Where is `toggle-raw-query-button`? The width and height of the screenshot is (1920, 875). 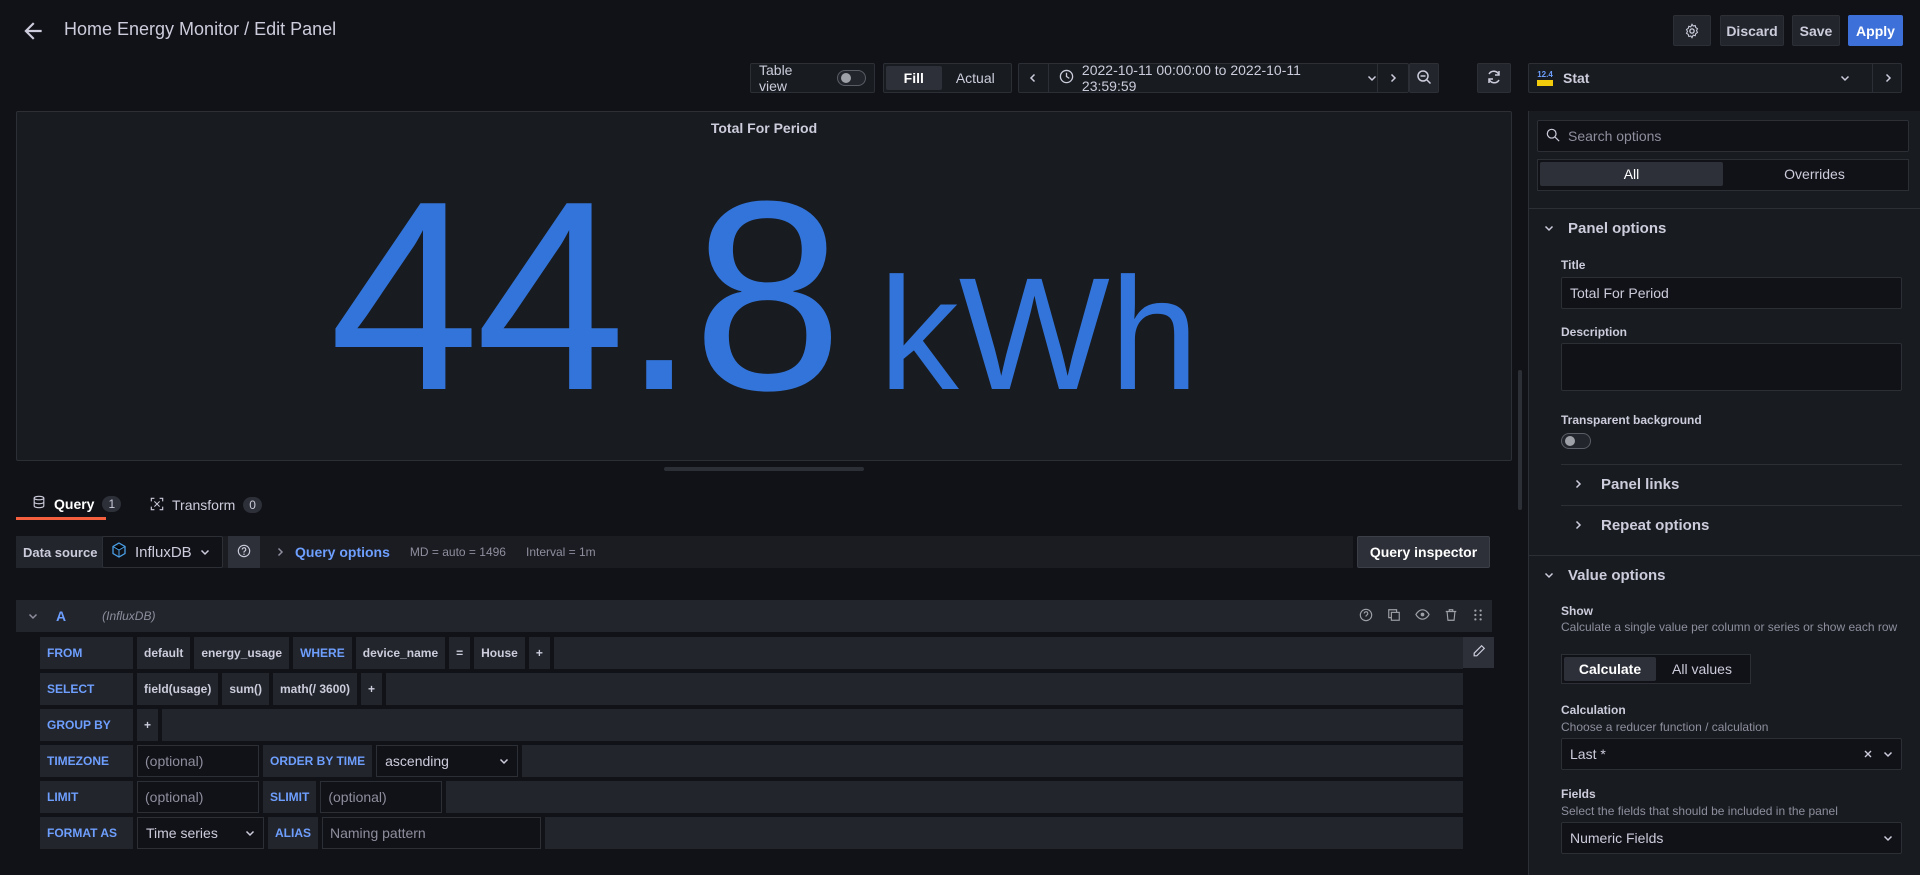 toggle-raw-query-button is located at coordinates (1478, 652).